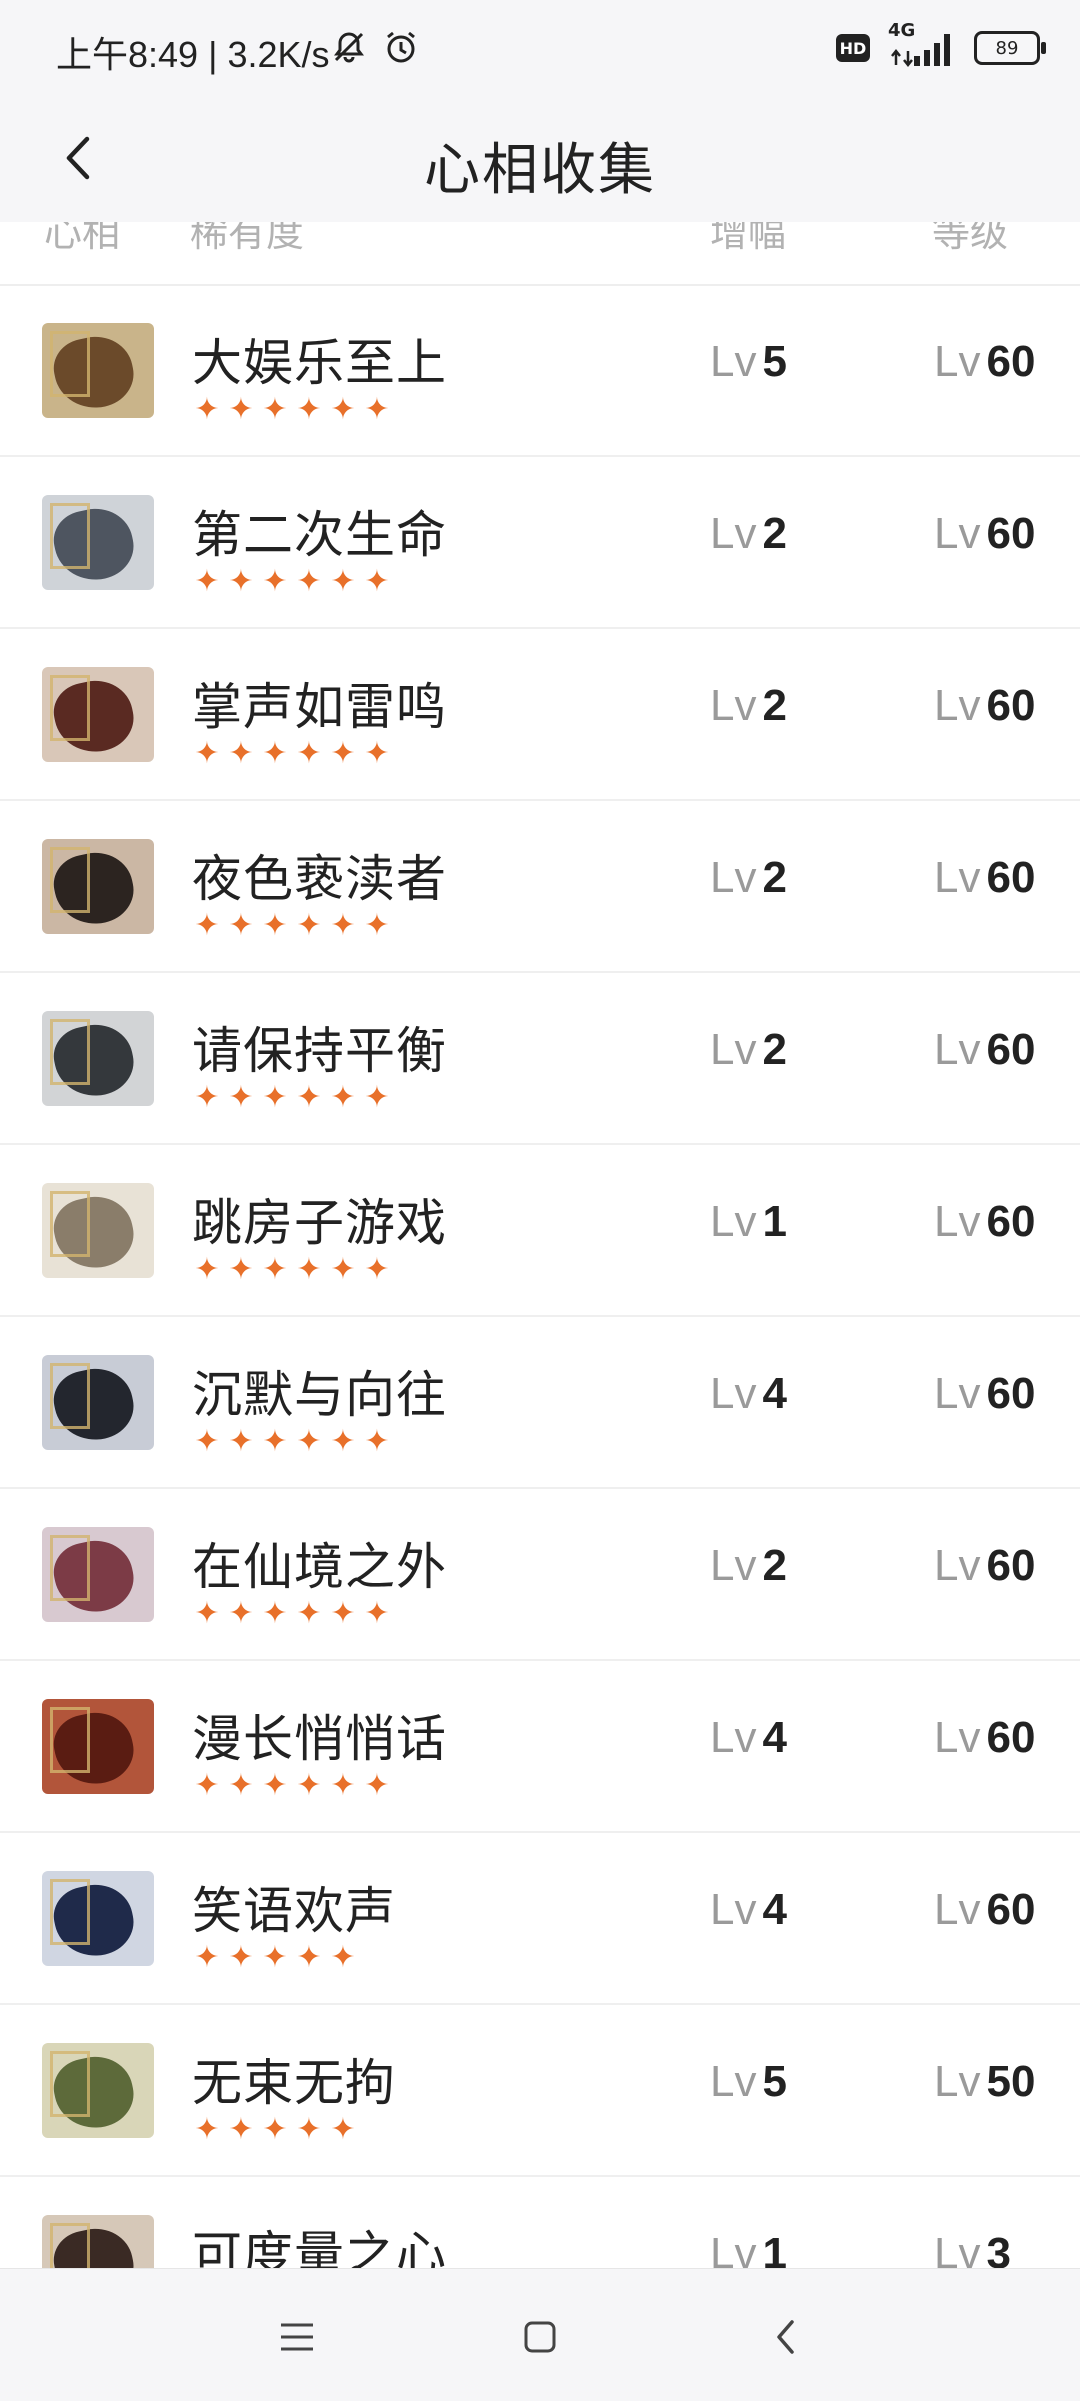  Describe the element at coordinates (540, 715) in the screenshot. I see `list-item: 掌声如雷鸣 ✦ ✦ ✦ ✦ ✦ ✦ Lv 2 Lv 60` at that location.